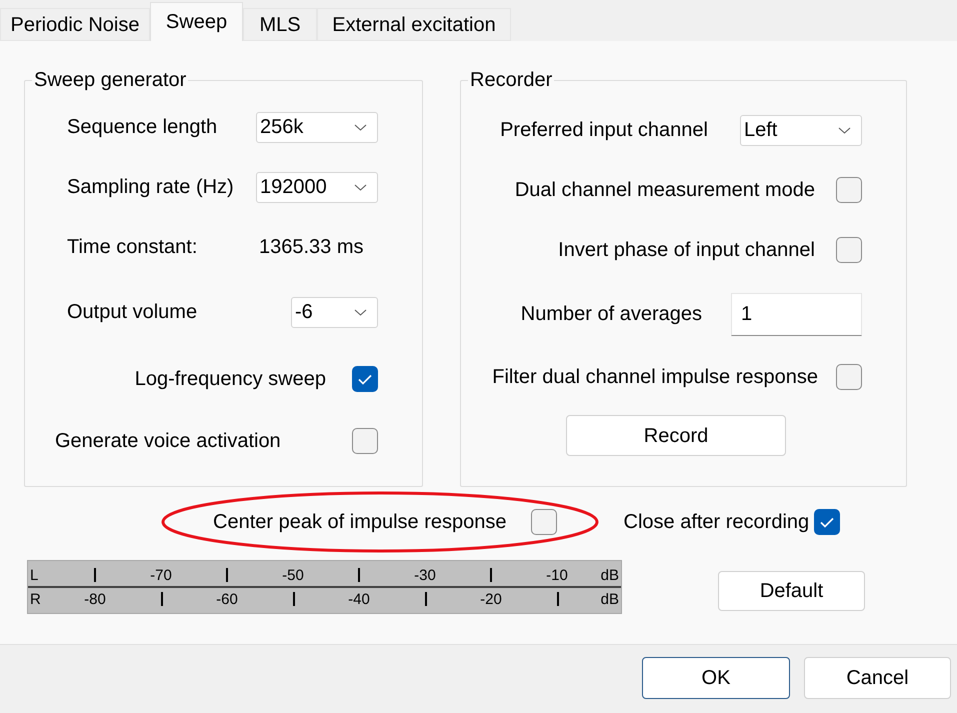 The height and width of the screenshot is (713, 957). Describe the element at coordinates (717, 522) in the screenshot. I see `option-label: Close after recording` at that location.